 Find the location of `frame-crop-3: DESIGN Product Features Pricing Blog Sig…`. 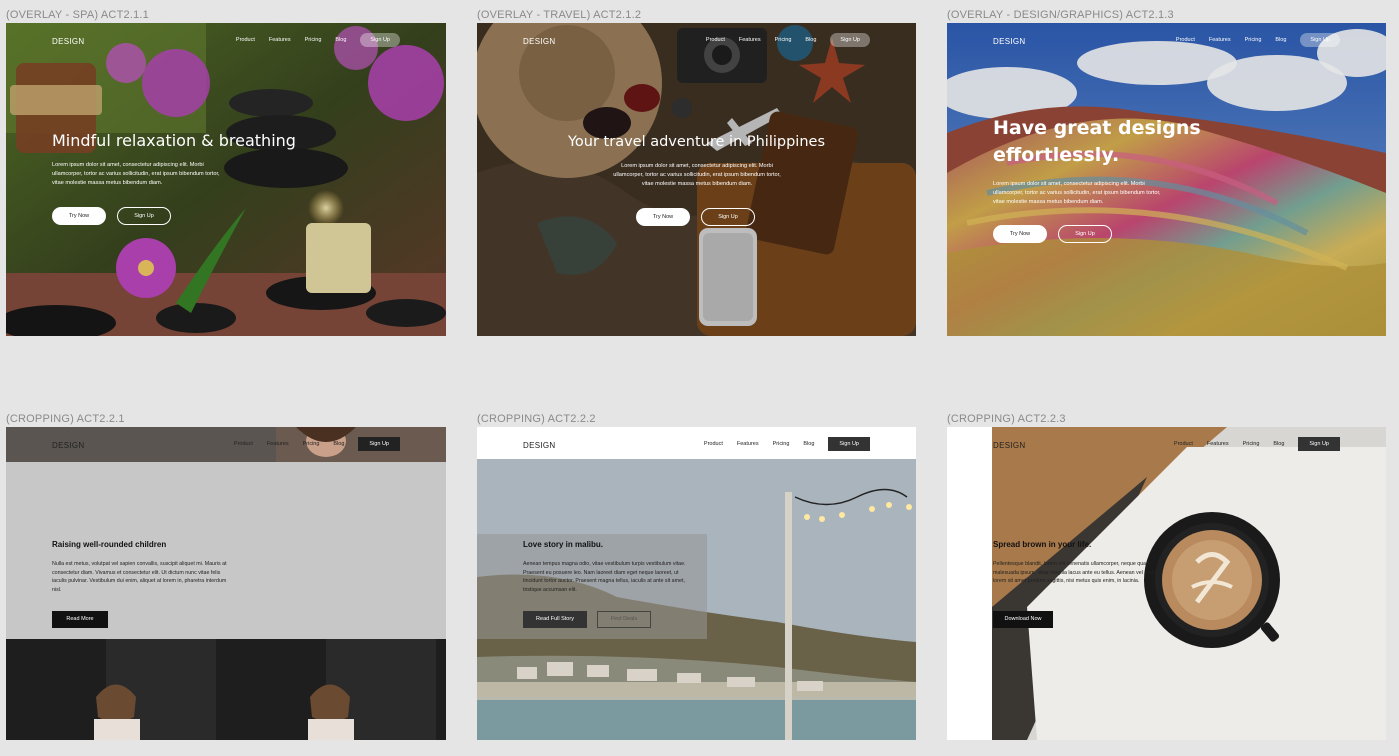

frame-crop-3: DESIGN Product Features Pricing Blog Sig… is located at coordinates (1166, 583).